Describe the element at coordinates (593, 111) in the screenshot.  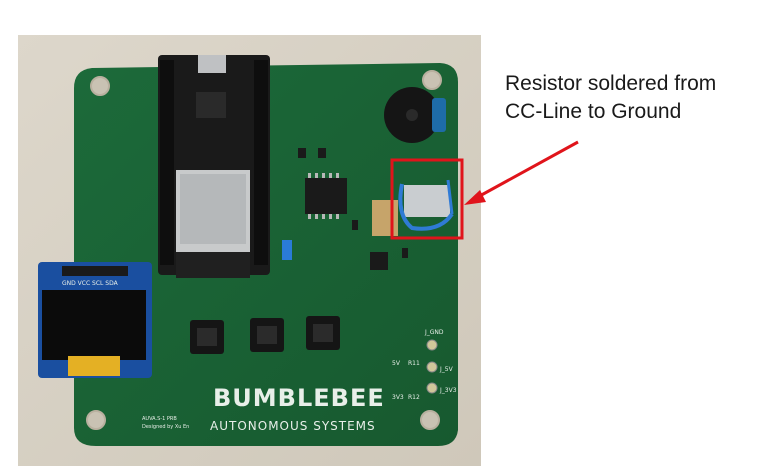
I see `annotation-line-2: CC-Line to Ground` at that location.